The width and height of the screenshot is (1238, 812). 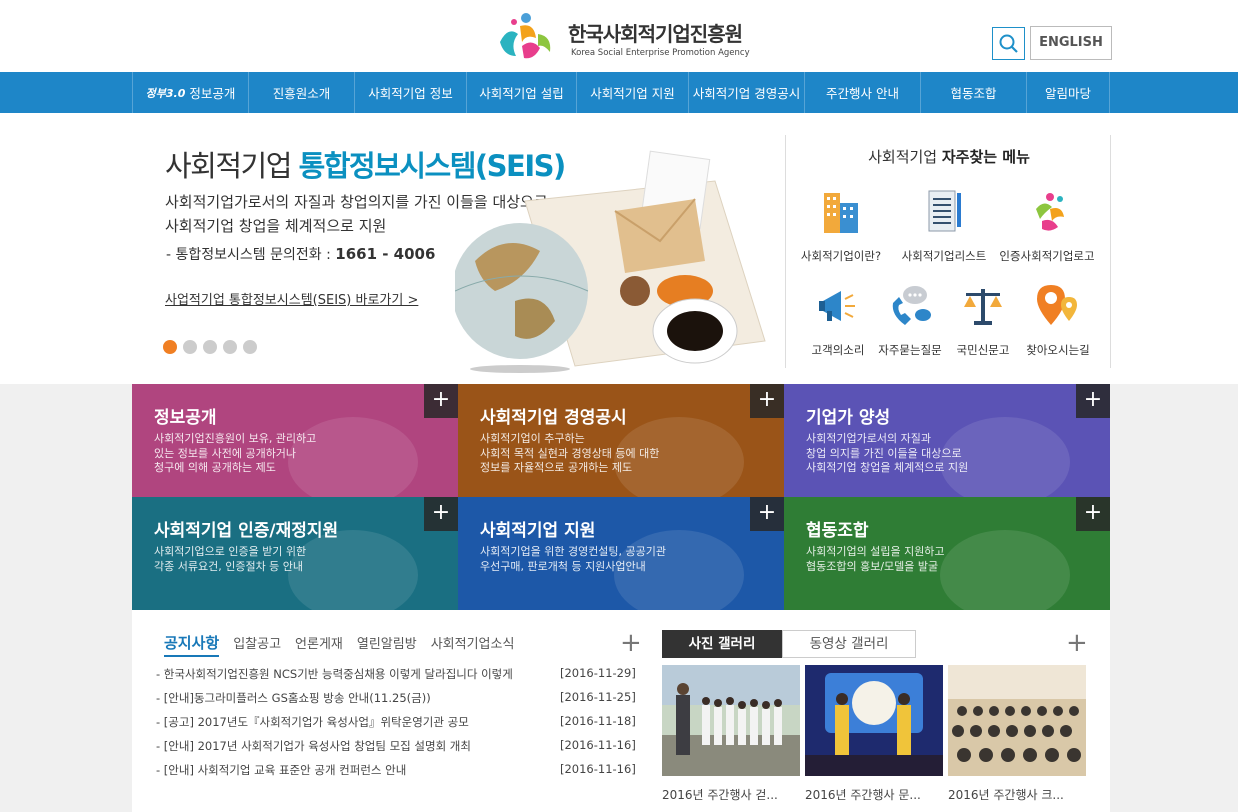 I want to click on tile-text-line: 사회적기업이 추구하는, so click(x=532, y=438).